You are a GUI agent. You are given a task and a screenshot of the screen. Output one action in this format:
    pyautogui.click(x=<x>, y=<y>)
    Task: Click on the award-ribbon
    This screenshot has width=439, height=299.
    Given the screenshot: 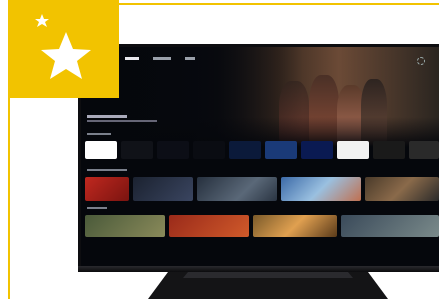 What is the action you would take?
    pyautogui.click(x=63, y=49)
    